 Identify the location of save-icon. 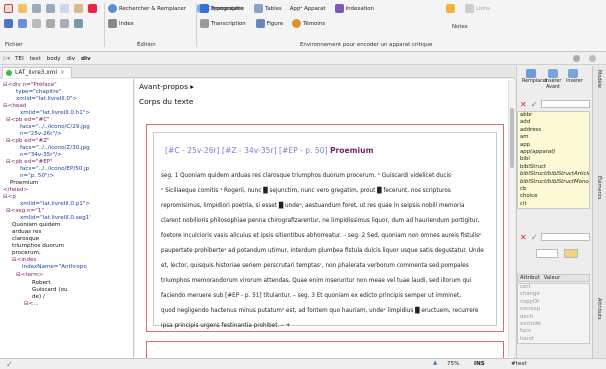
(8, 23).